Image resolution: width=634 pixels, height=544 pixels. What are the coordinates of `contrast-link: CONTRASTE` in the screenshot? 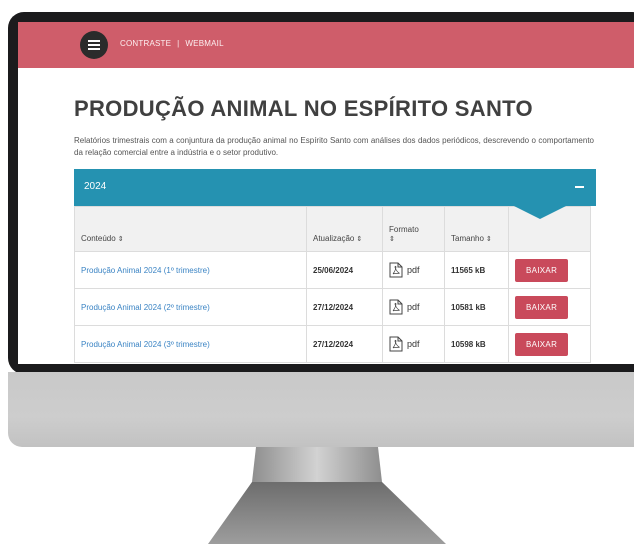 It's located at (145, 43).